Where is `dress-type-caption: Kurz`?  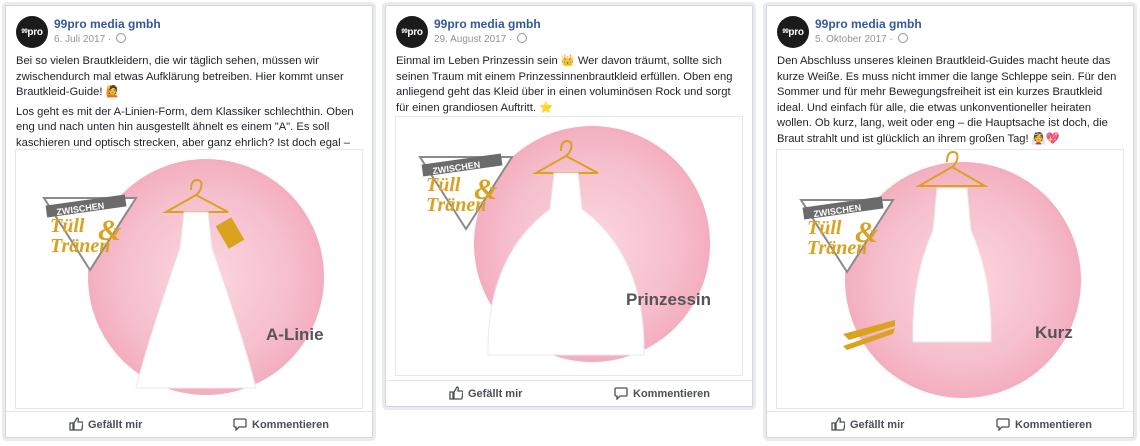 dress-type-caption: Kurz is located at coordinates (1054, 332).